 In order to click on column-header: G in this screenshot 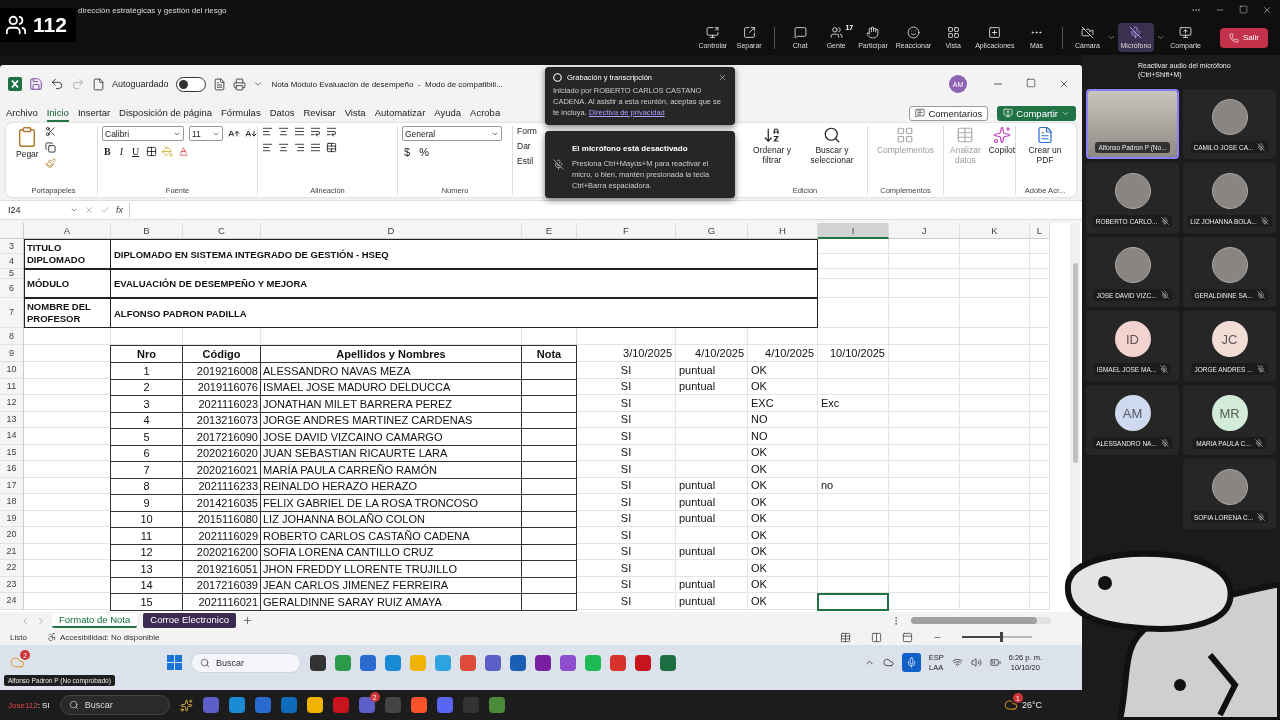, I will do `click(712, 231)`.